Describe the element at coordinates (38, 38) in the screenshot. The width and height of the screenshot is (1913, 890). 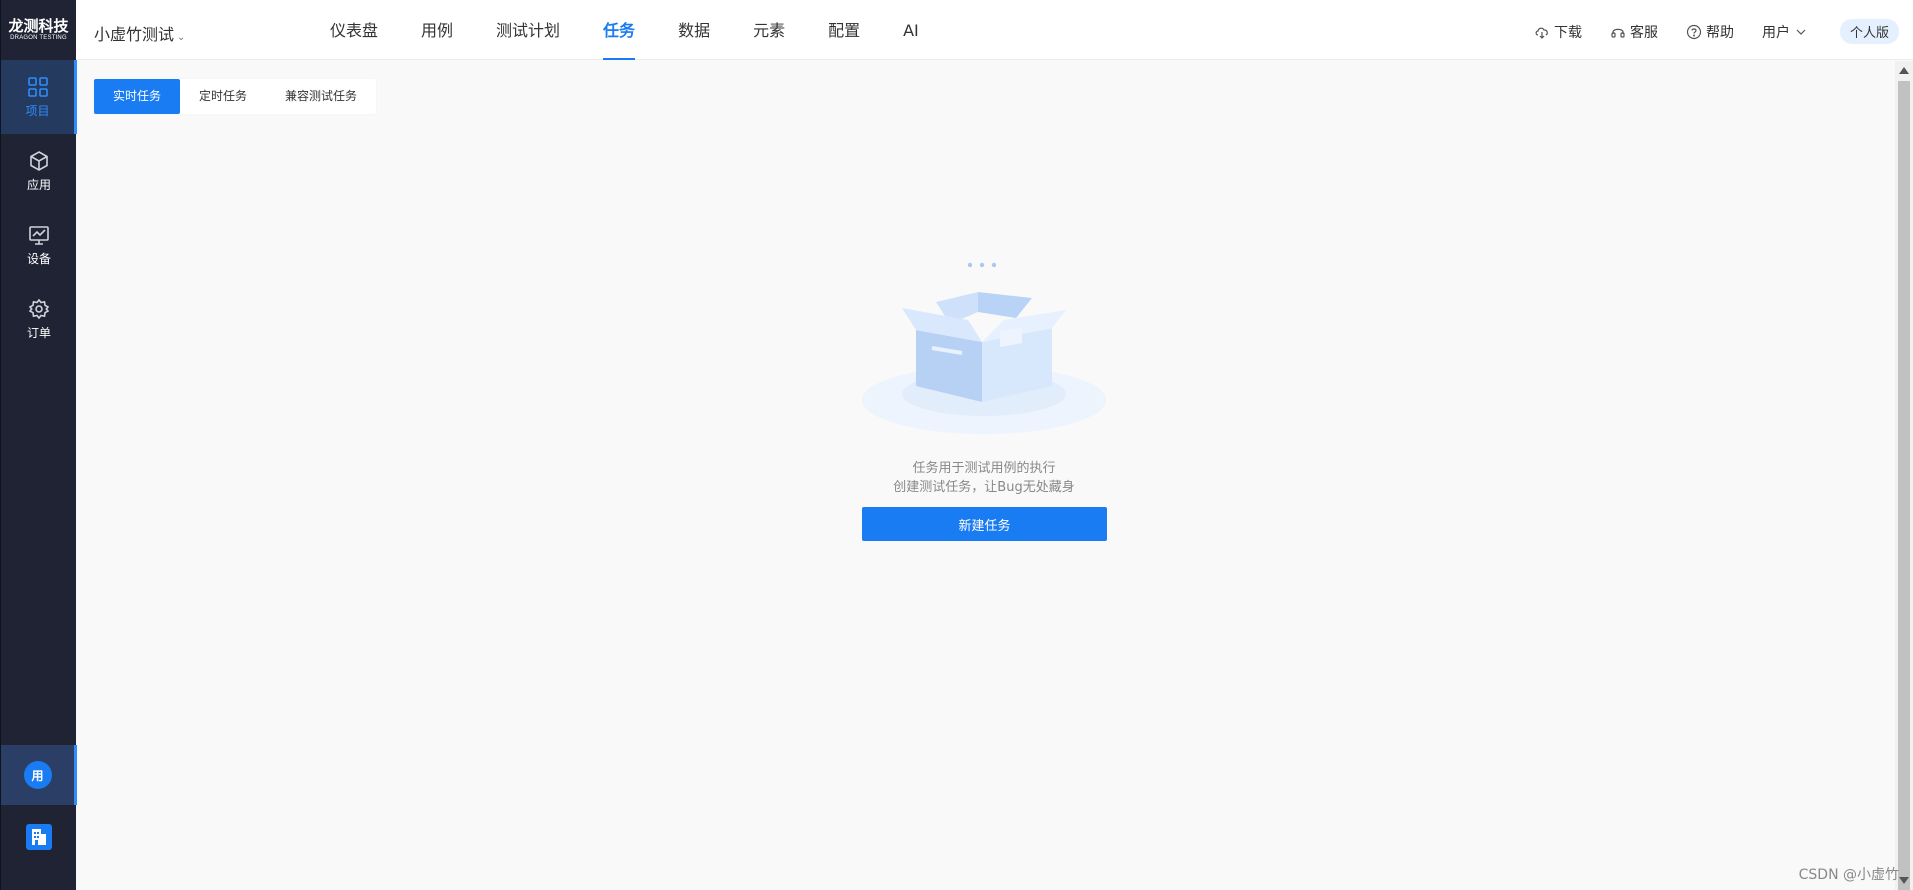
I see `brand-subtitle: DRAGON TESTING` at that location.